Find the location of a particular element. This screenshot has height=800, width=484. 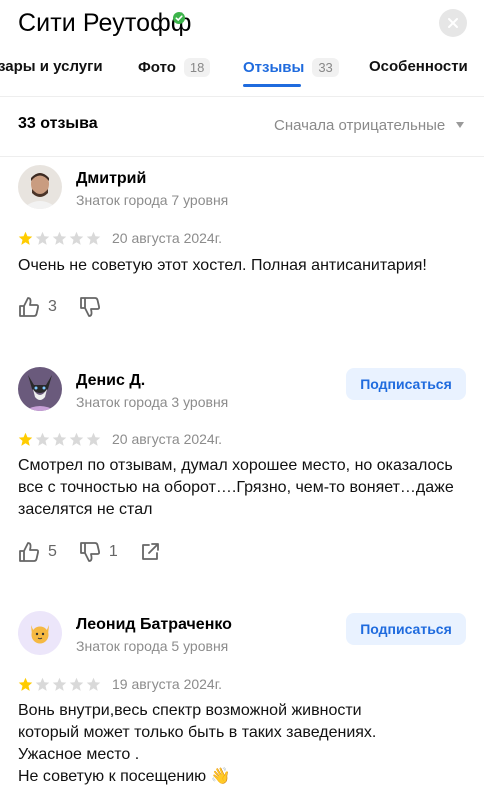

active-tab-indicator is located at coordinates (272, 85).